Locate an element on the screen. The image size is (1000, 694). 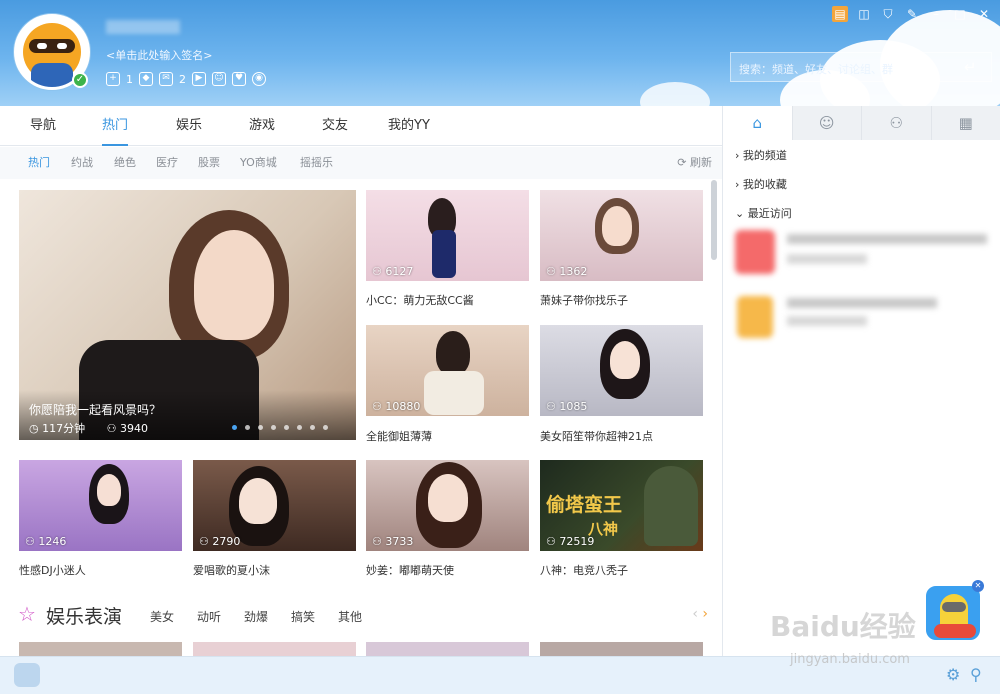
pin-icon: ◫ is located at coordinates (864, 14).